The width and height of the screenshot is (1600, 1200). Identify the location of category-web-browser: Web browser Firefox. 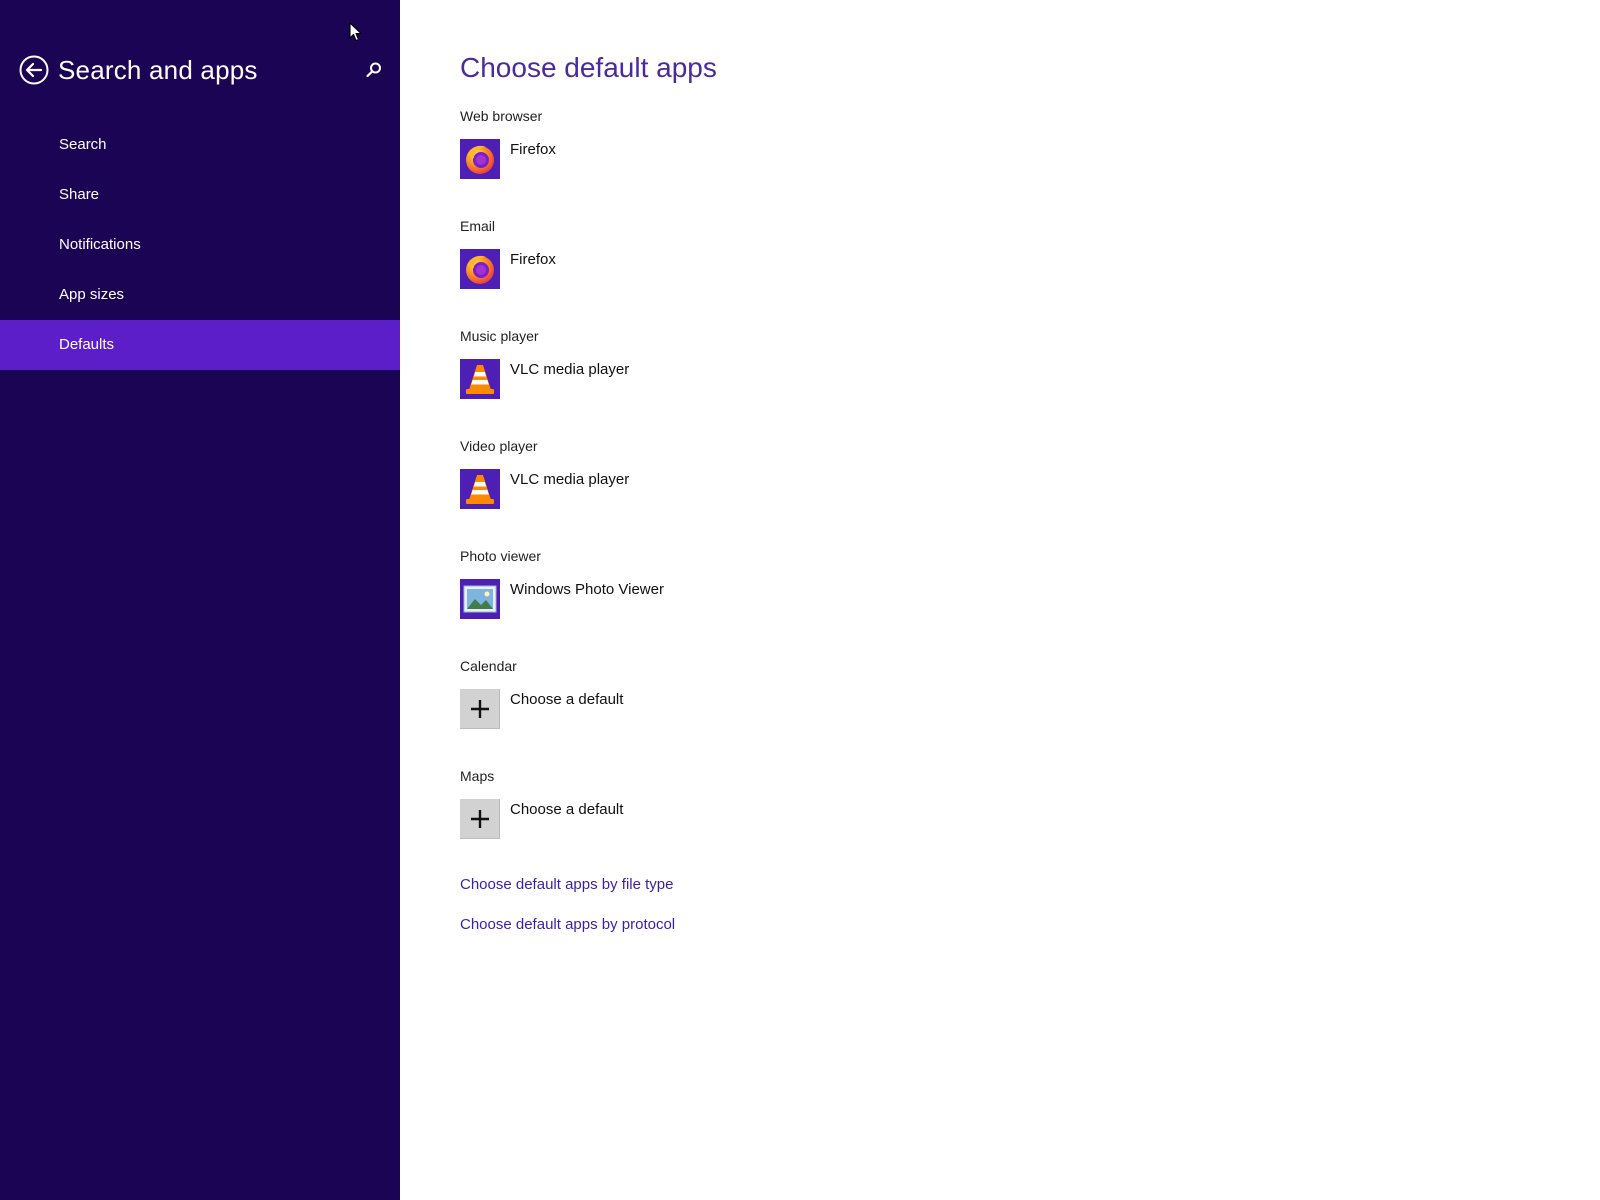
(710, 142).